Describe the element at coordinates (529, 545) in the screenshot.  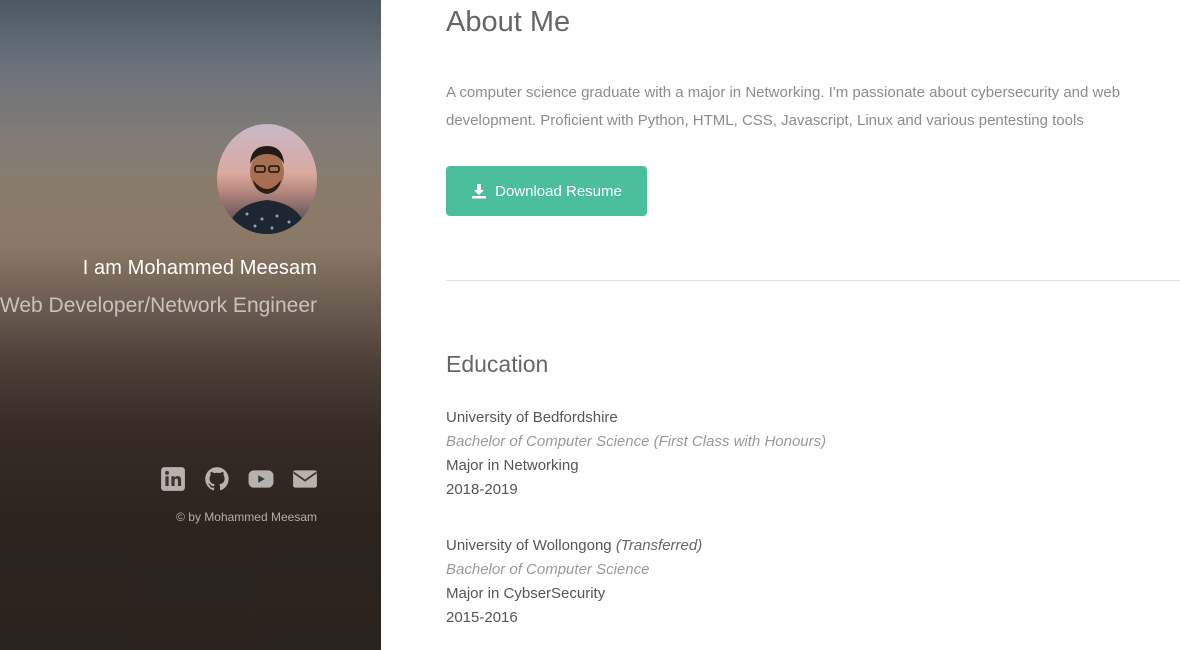
I see `school-name: University of Wollongong` at that location.